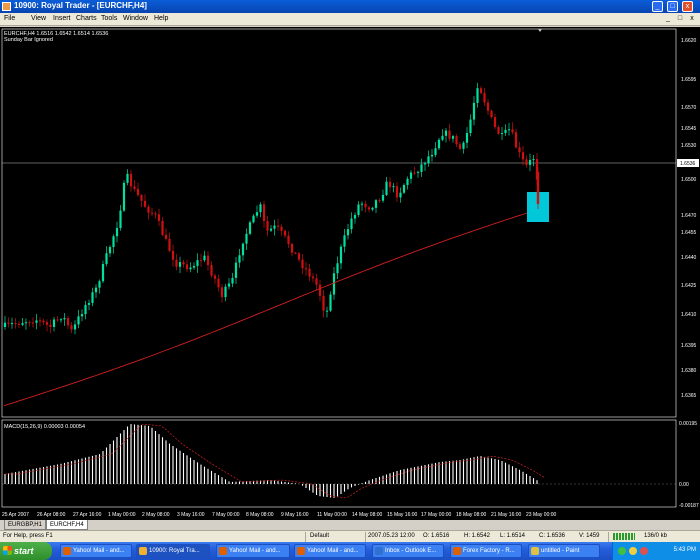  What do you see at coordinates (143, 551) in the screenshot?
I see `trader-app-icon` at bounding box center [143, 551].